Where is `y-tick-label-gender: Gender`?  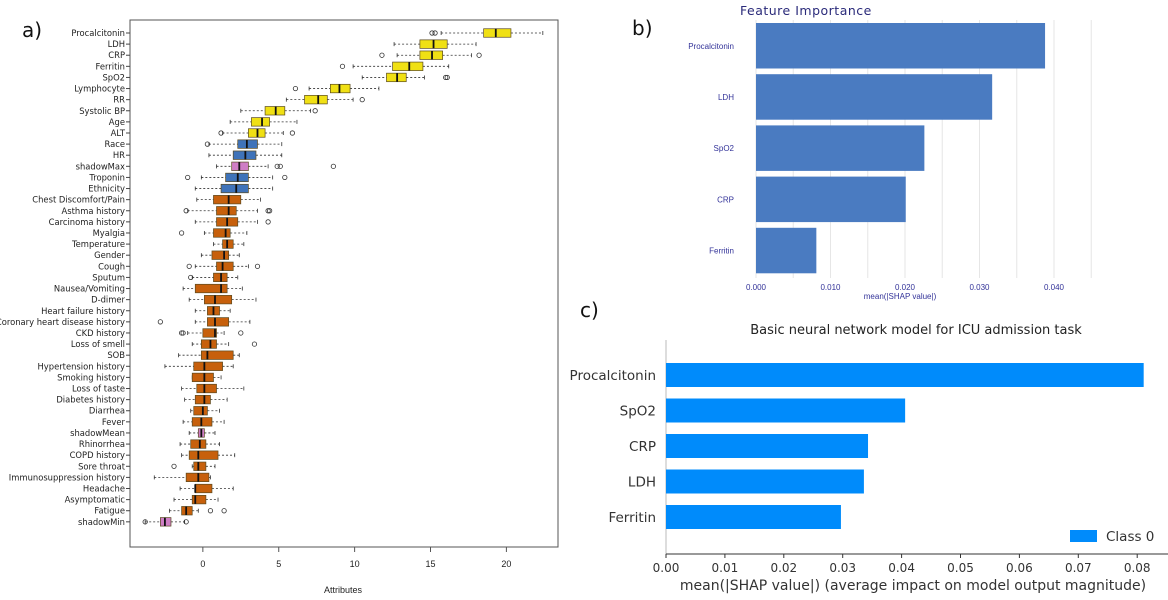
y-tick-label-gender: Gender is located at coordinates (109, 255).